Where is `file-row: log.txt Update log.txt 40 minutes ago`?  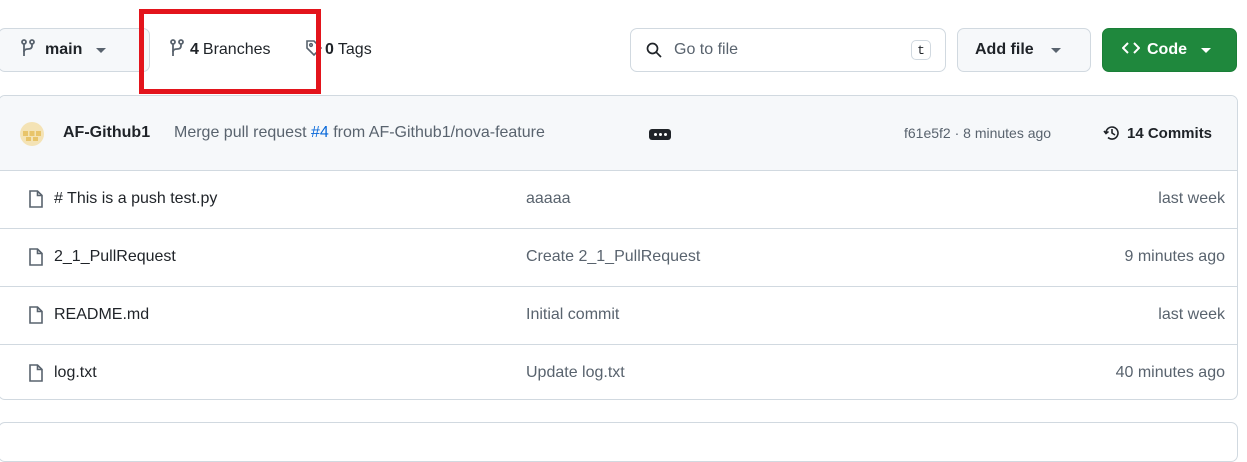
file-row: log.txt Update log.txt 40 minutes ago is located at coordinates (618, 372).